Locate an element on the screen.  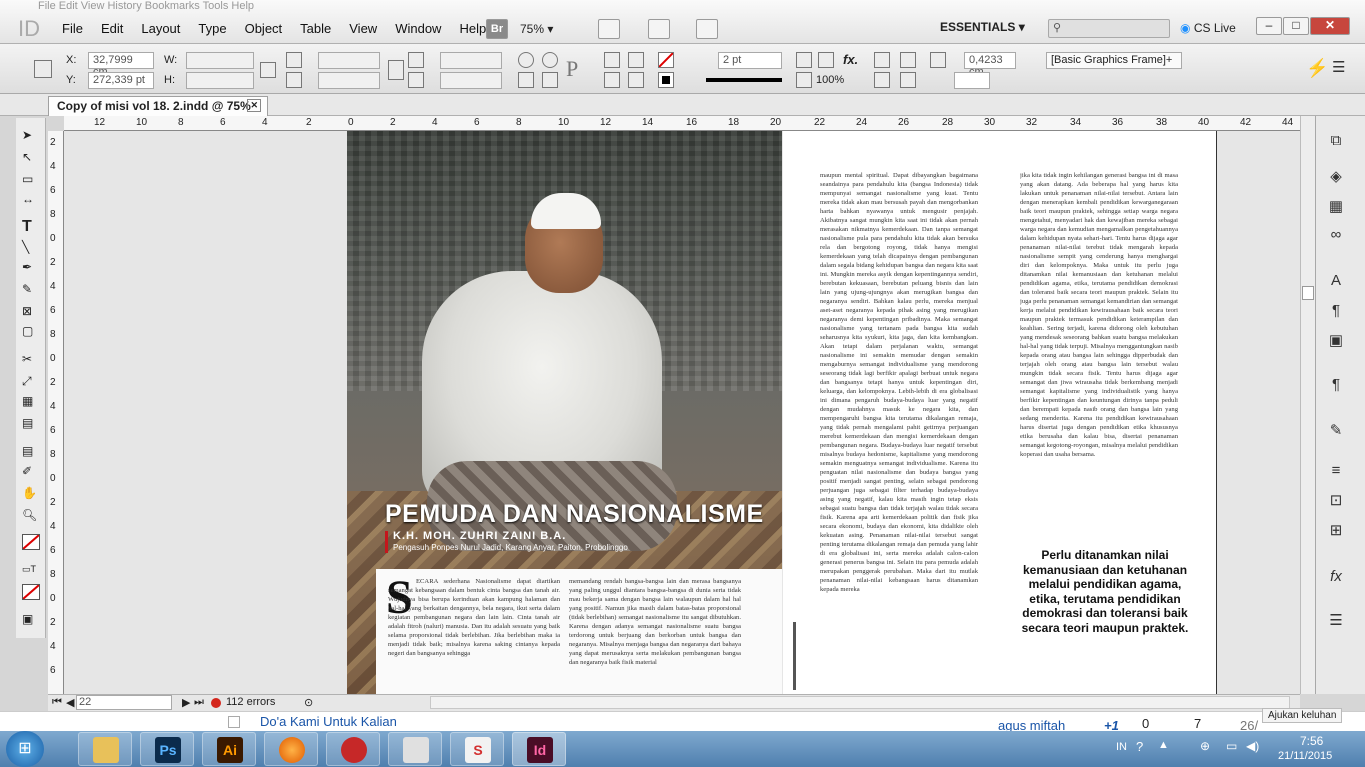
clock-time: 7:56 is located at coordinates (1311, 741).